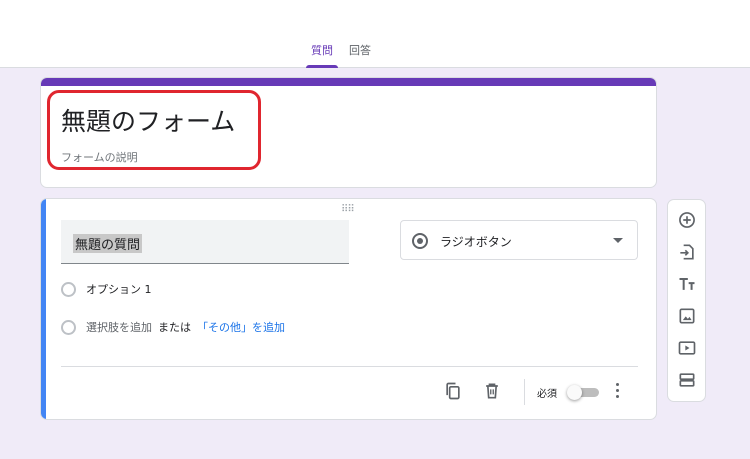 This screenshot has height=459, width=750. I want to click on option-row: オプション 1, so click(106, 289).